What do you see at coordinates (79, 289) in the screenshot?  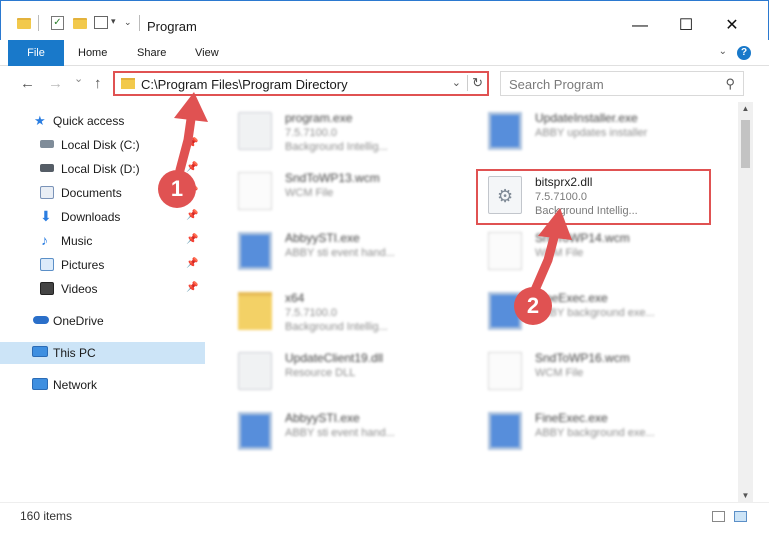 I see `sidebar-item-label: Videos` at bounding box center [79, 289].